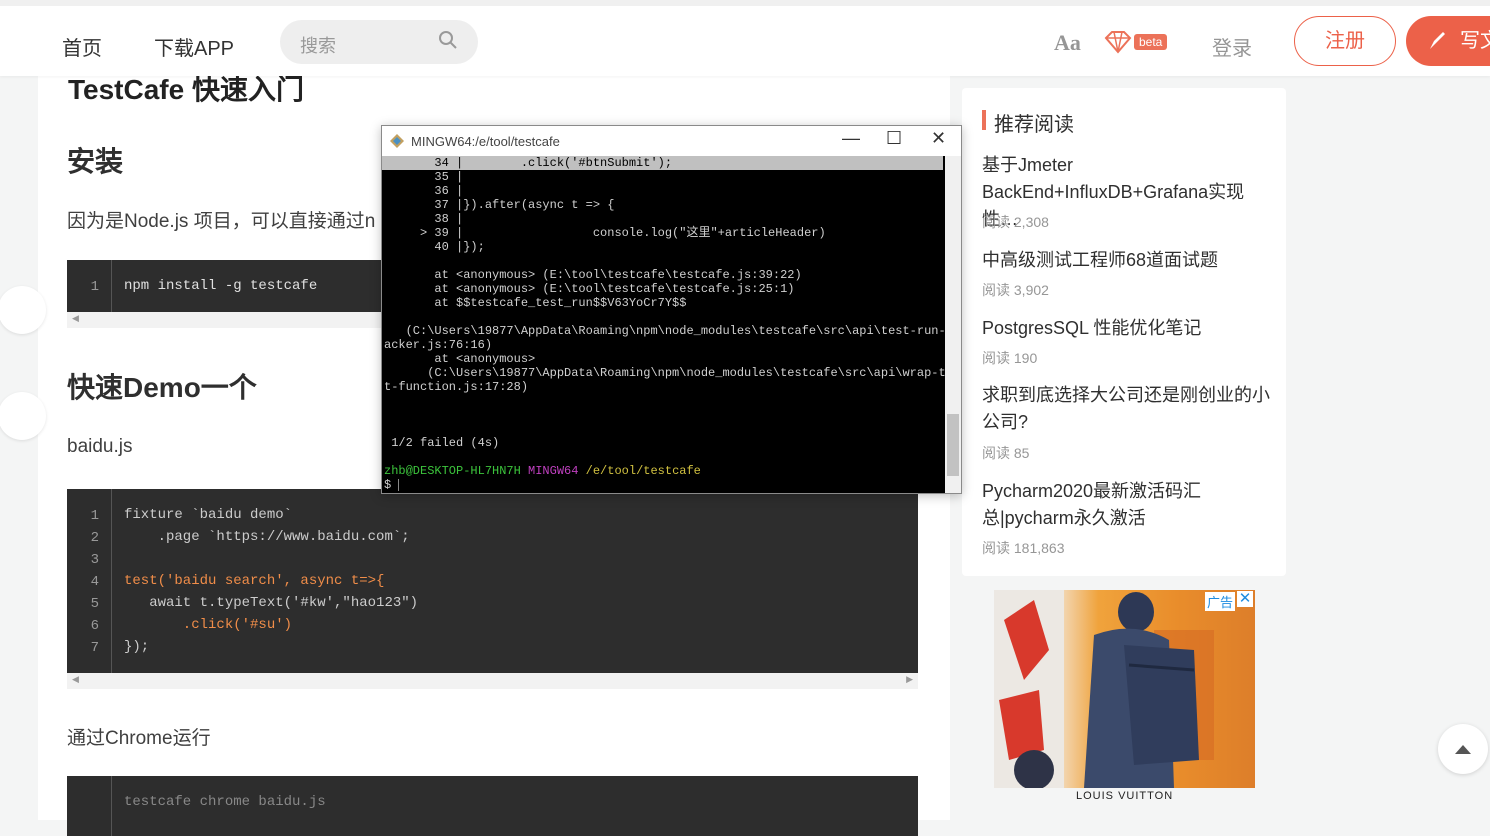 This screenshot has height=836, width=1490. What do you see at coordinates (434, 247) in the screenshot?
I see `terminal-line: 40 |});` at bounding box center [434, 247].